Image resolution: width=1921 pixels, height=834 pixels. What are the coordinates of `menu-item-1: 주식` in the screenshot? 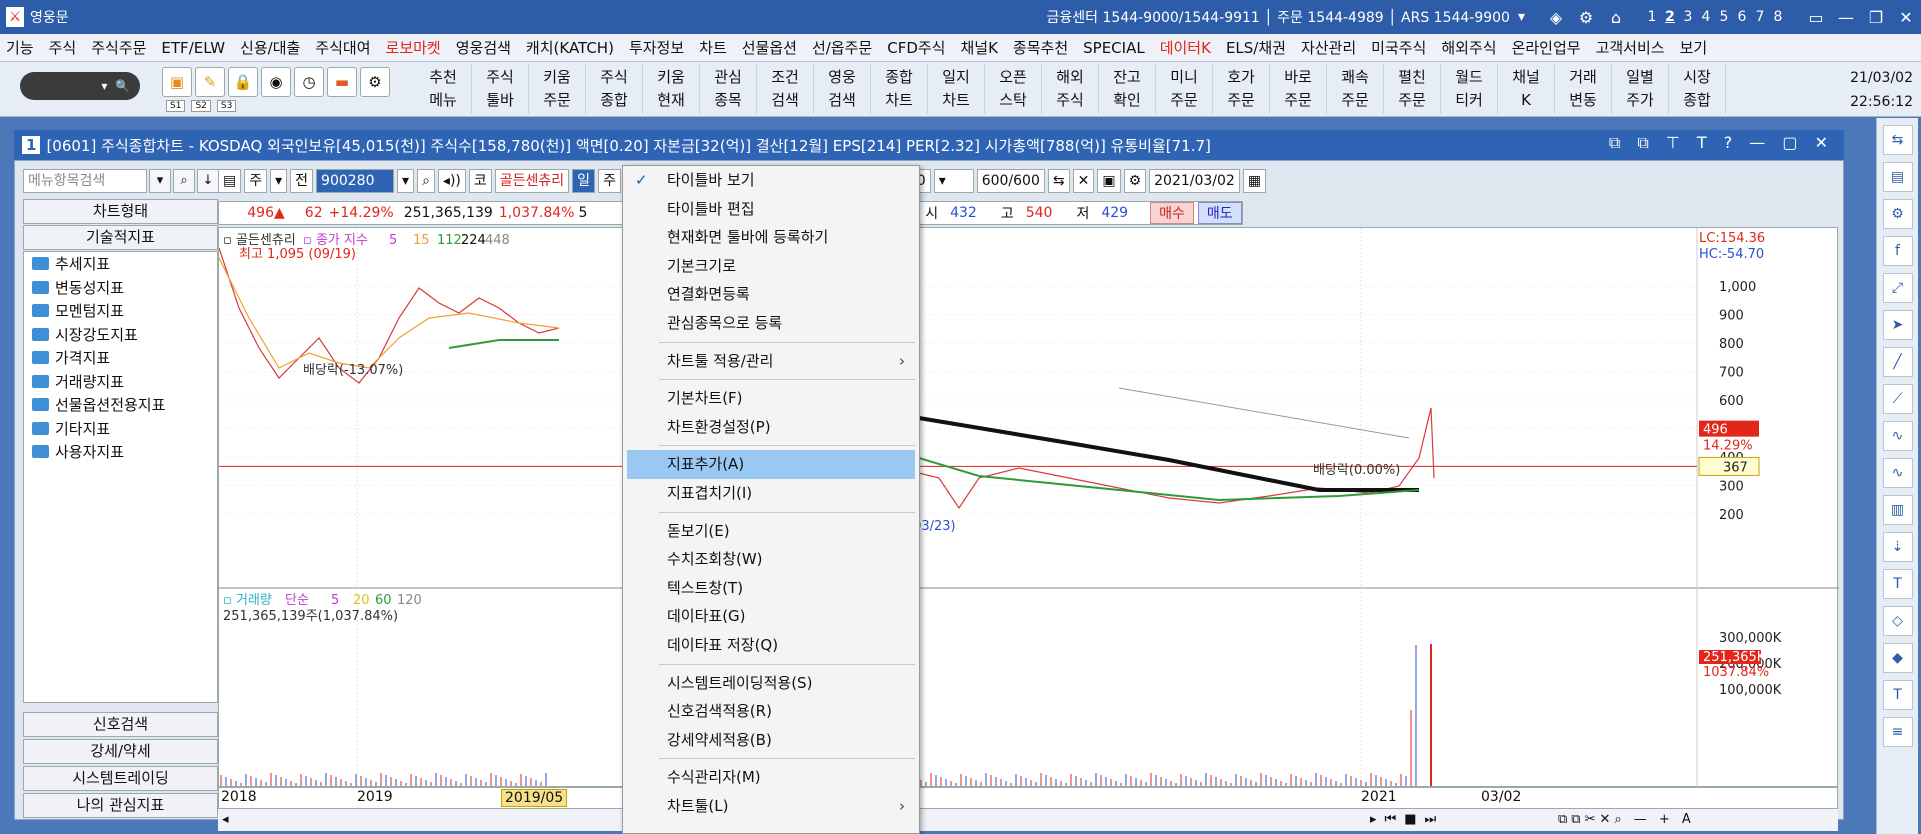 It's located at (64, 47).